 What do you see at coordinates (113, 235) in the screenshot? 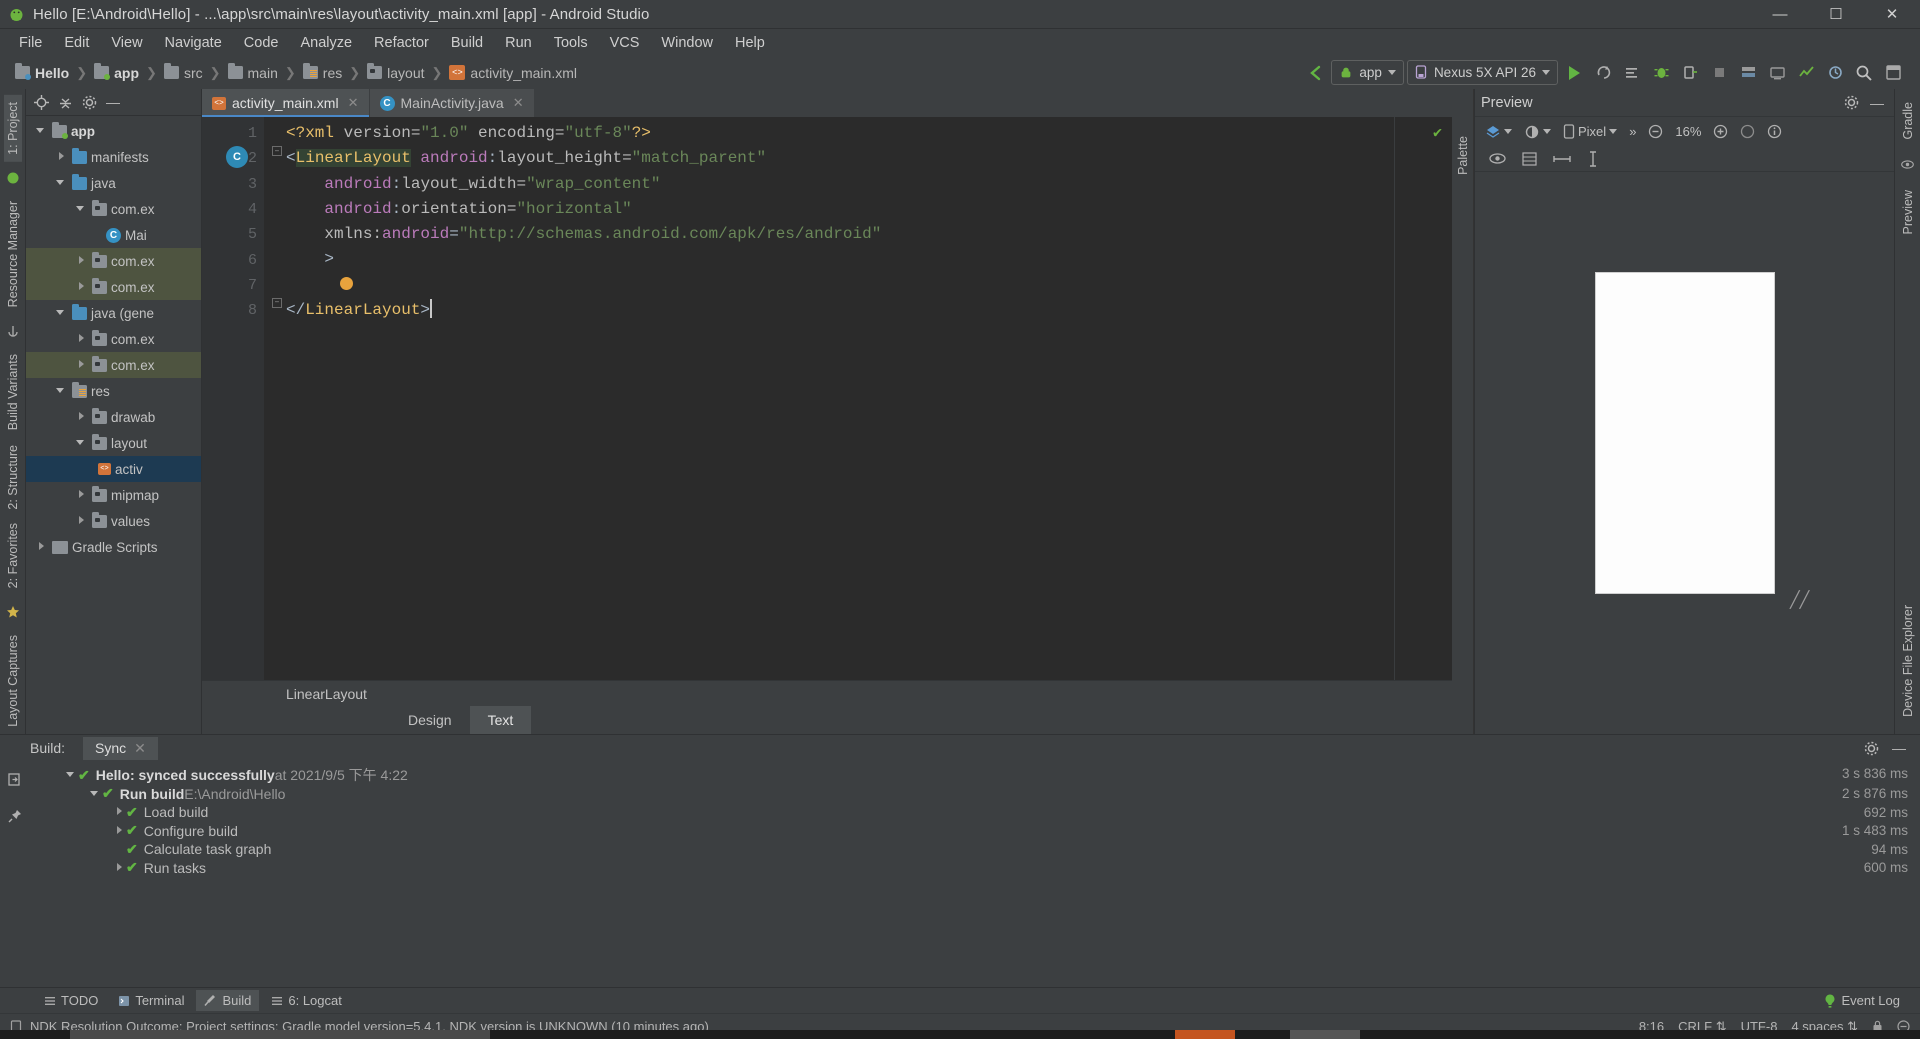
I see `tree-item-mainactivity: C Mai` at bounding box center [113, 235].